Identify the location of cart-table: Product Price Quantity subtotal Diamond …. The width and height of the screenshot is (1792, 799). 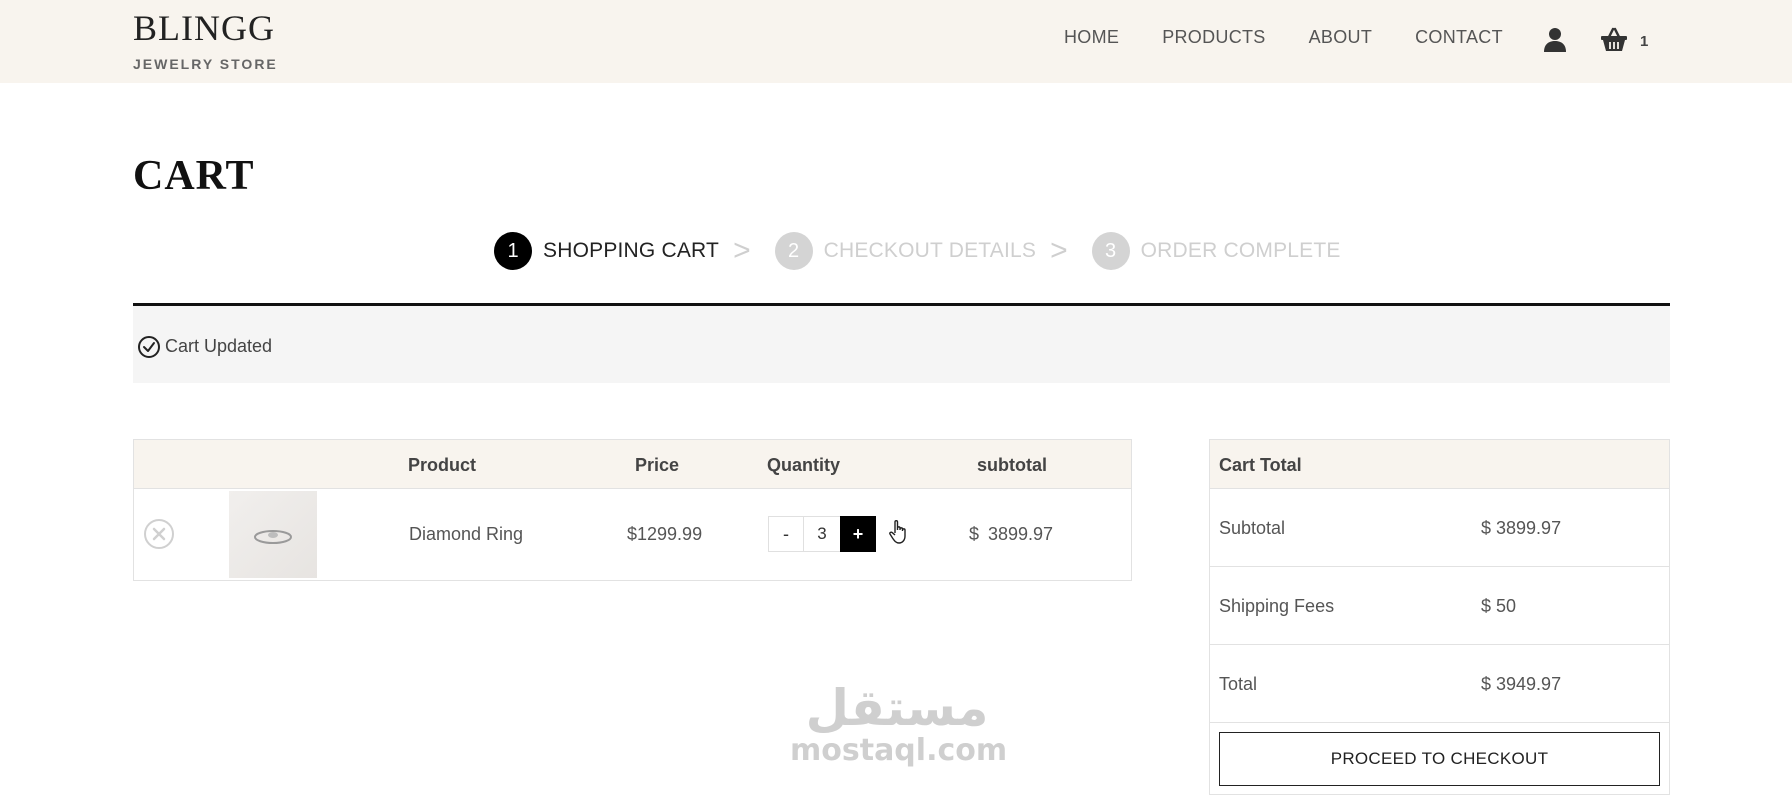
(632, 510).